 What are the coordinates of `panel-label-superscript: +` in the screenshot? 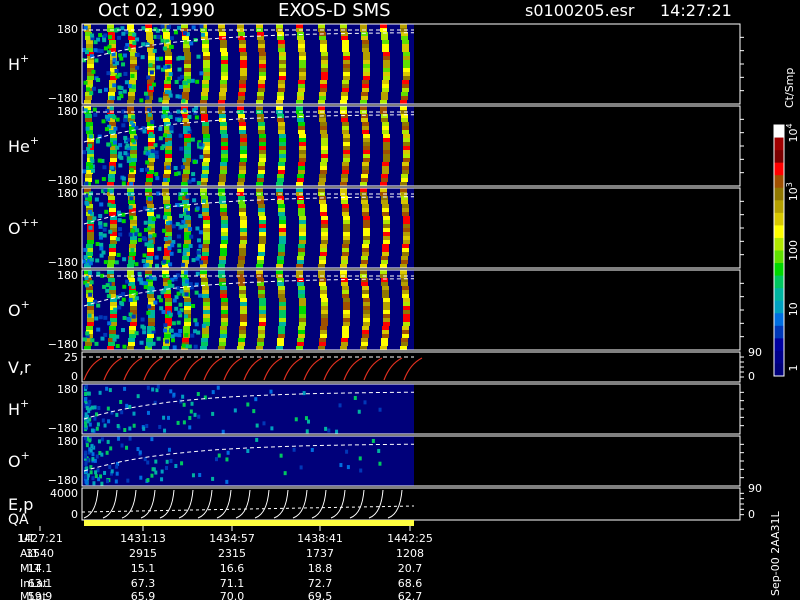 It's located at (25, 304).